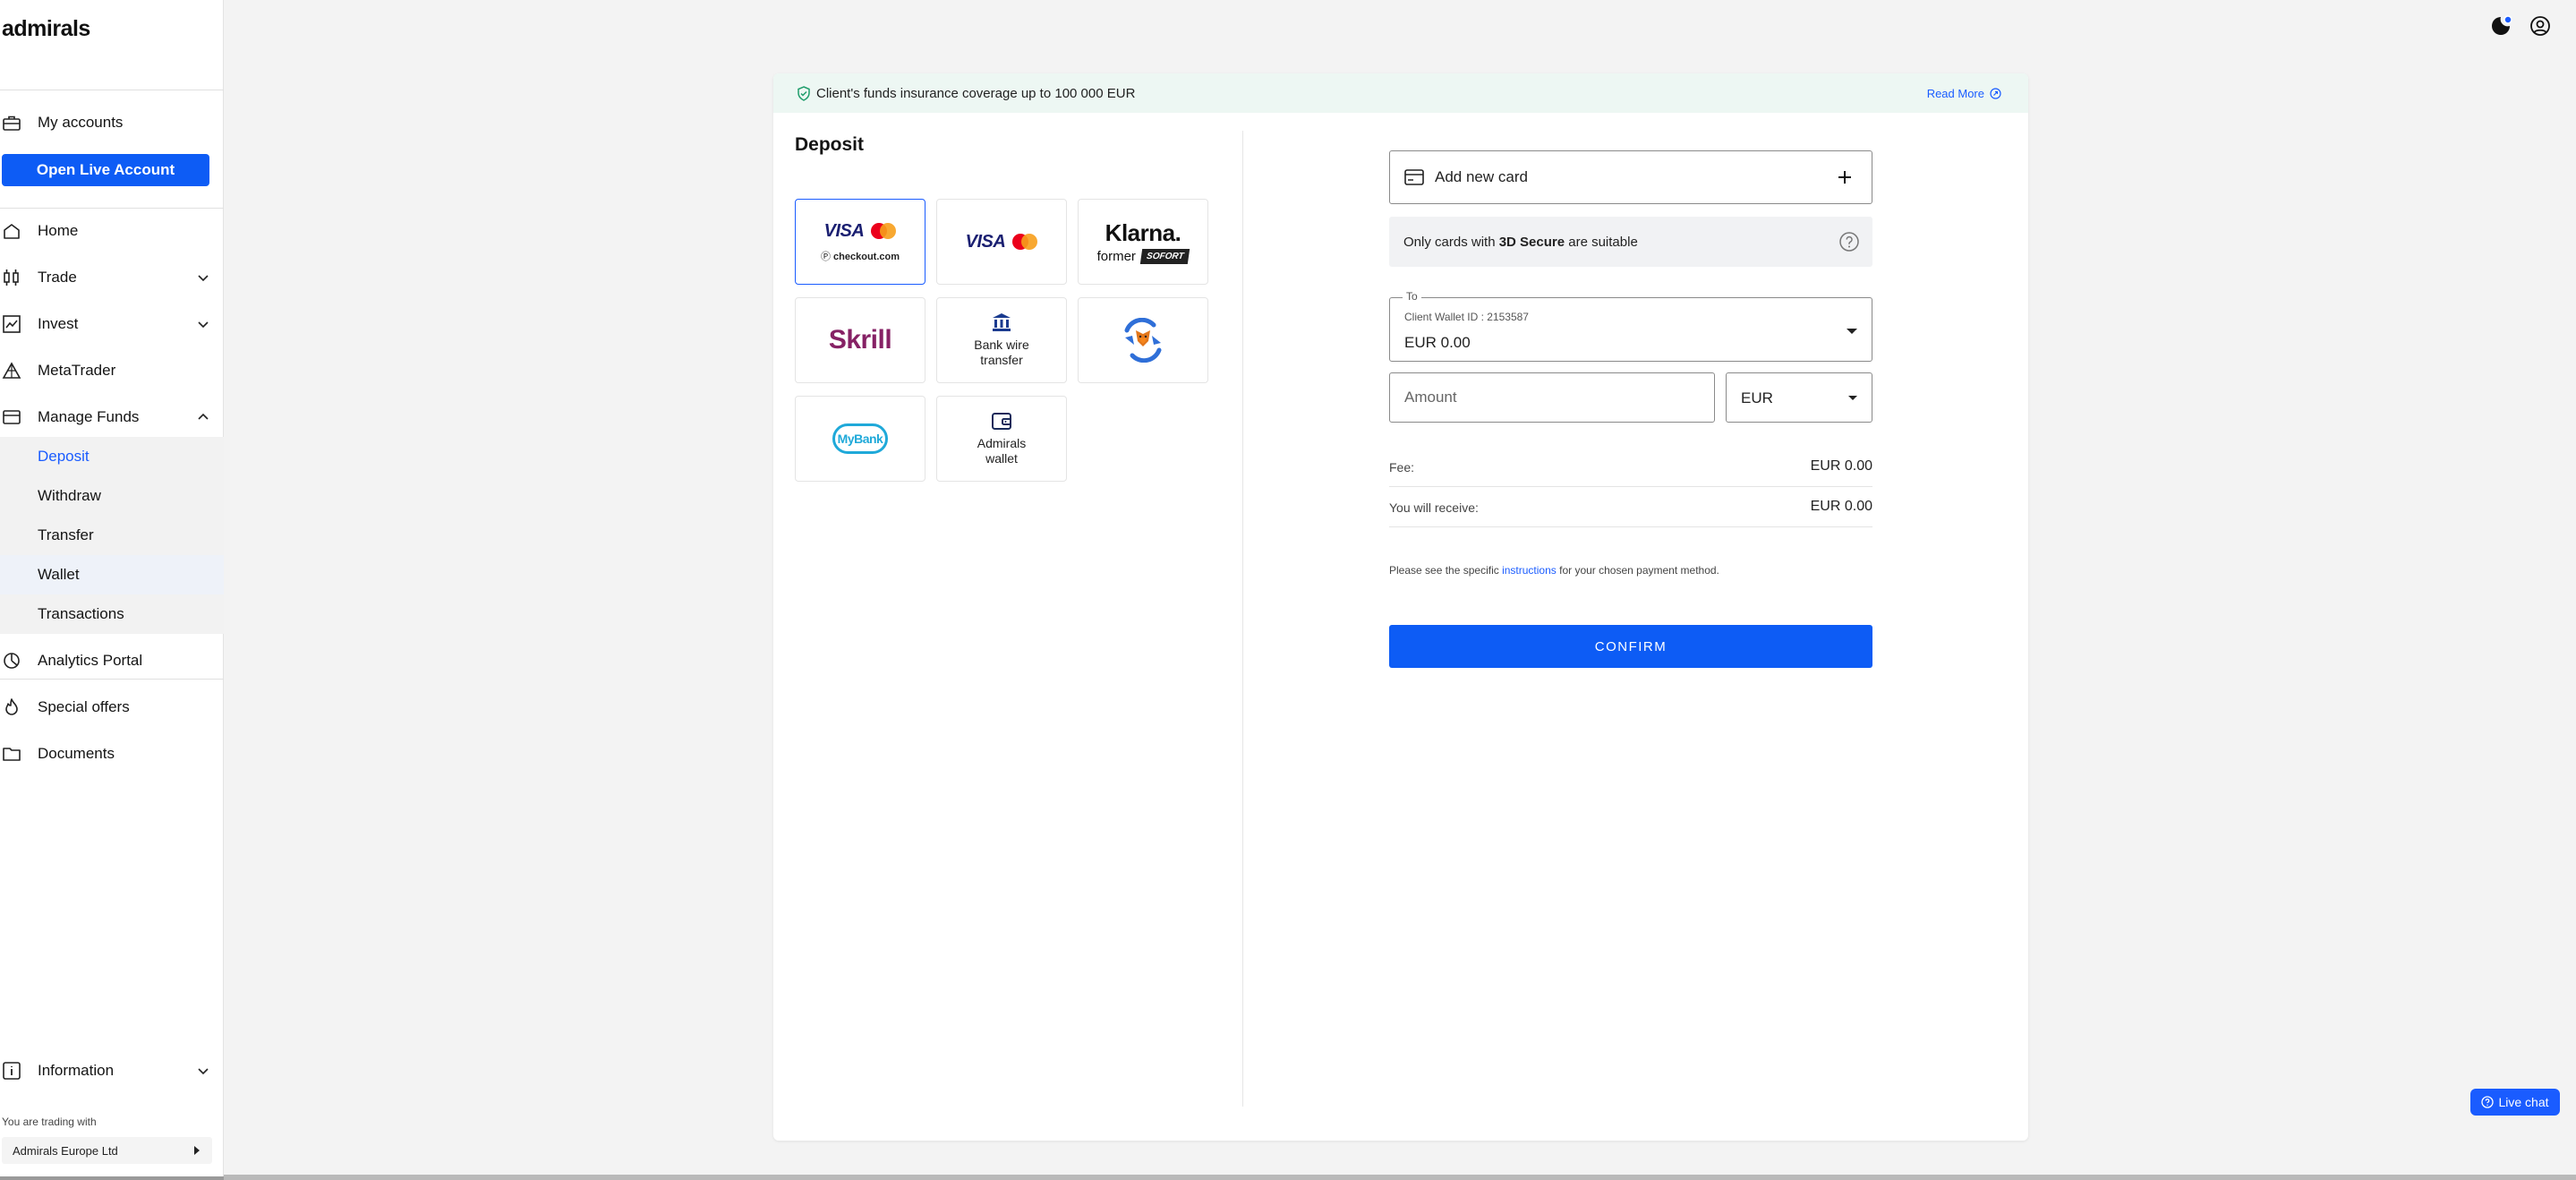 The width and height of the screenshot is (2576, 1180). Describe the element at coordinates (112, 417) in the screenshot. I see `sidebar-item-manage-funds: Manage Funds` at that location.